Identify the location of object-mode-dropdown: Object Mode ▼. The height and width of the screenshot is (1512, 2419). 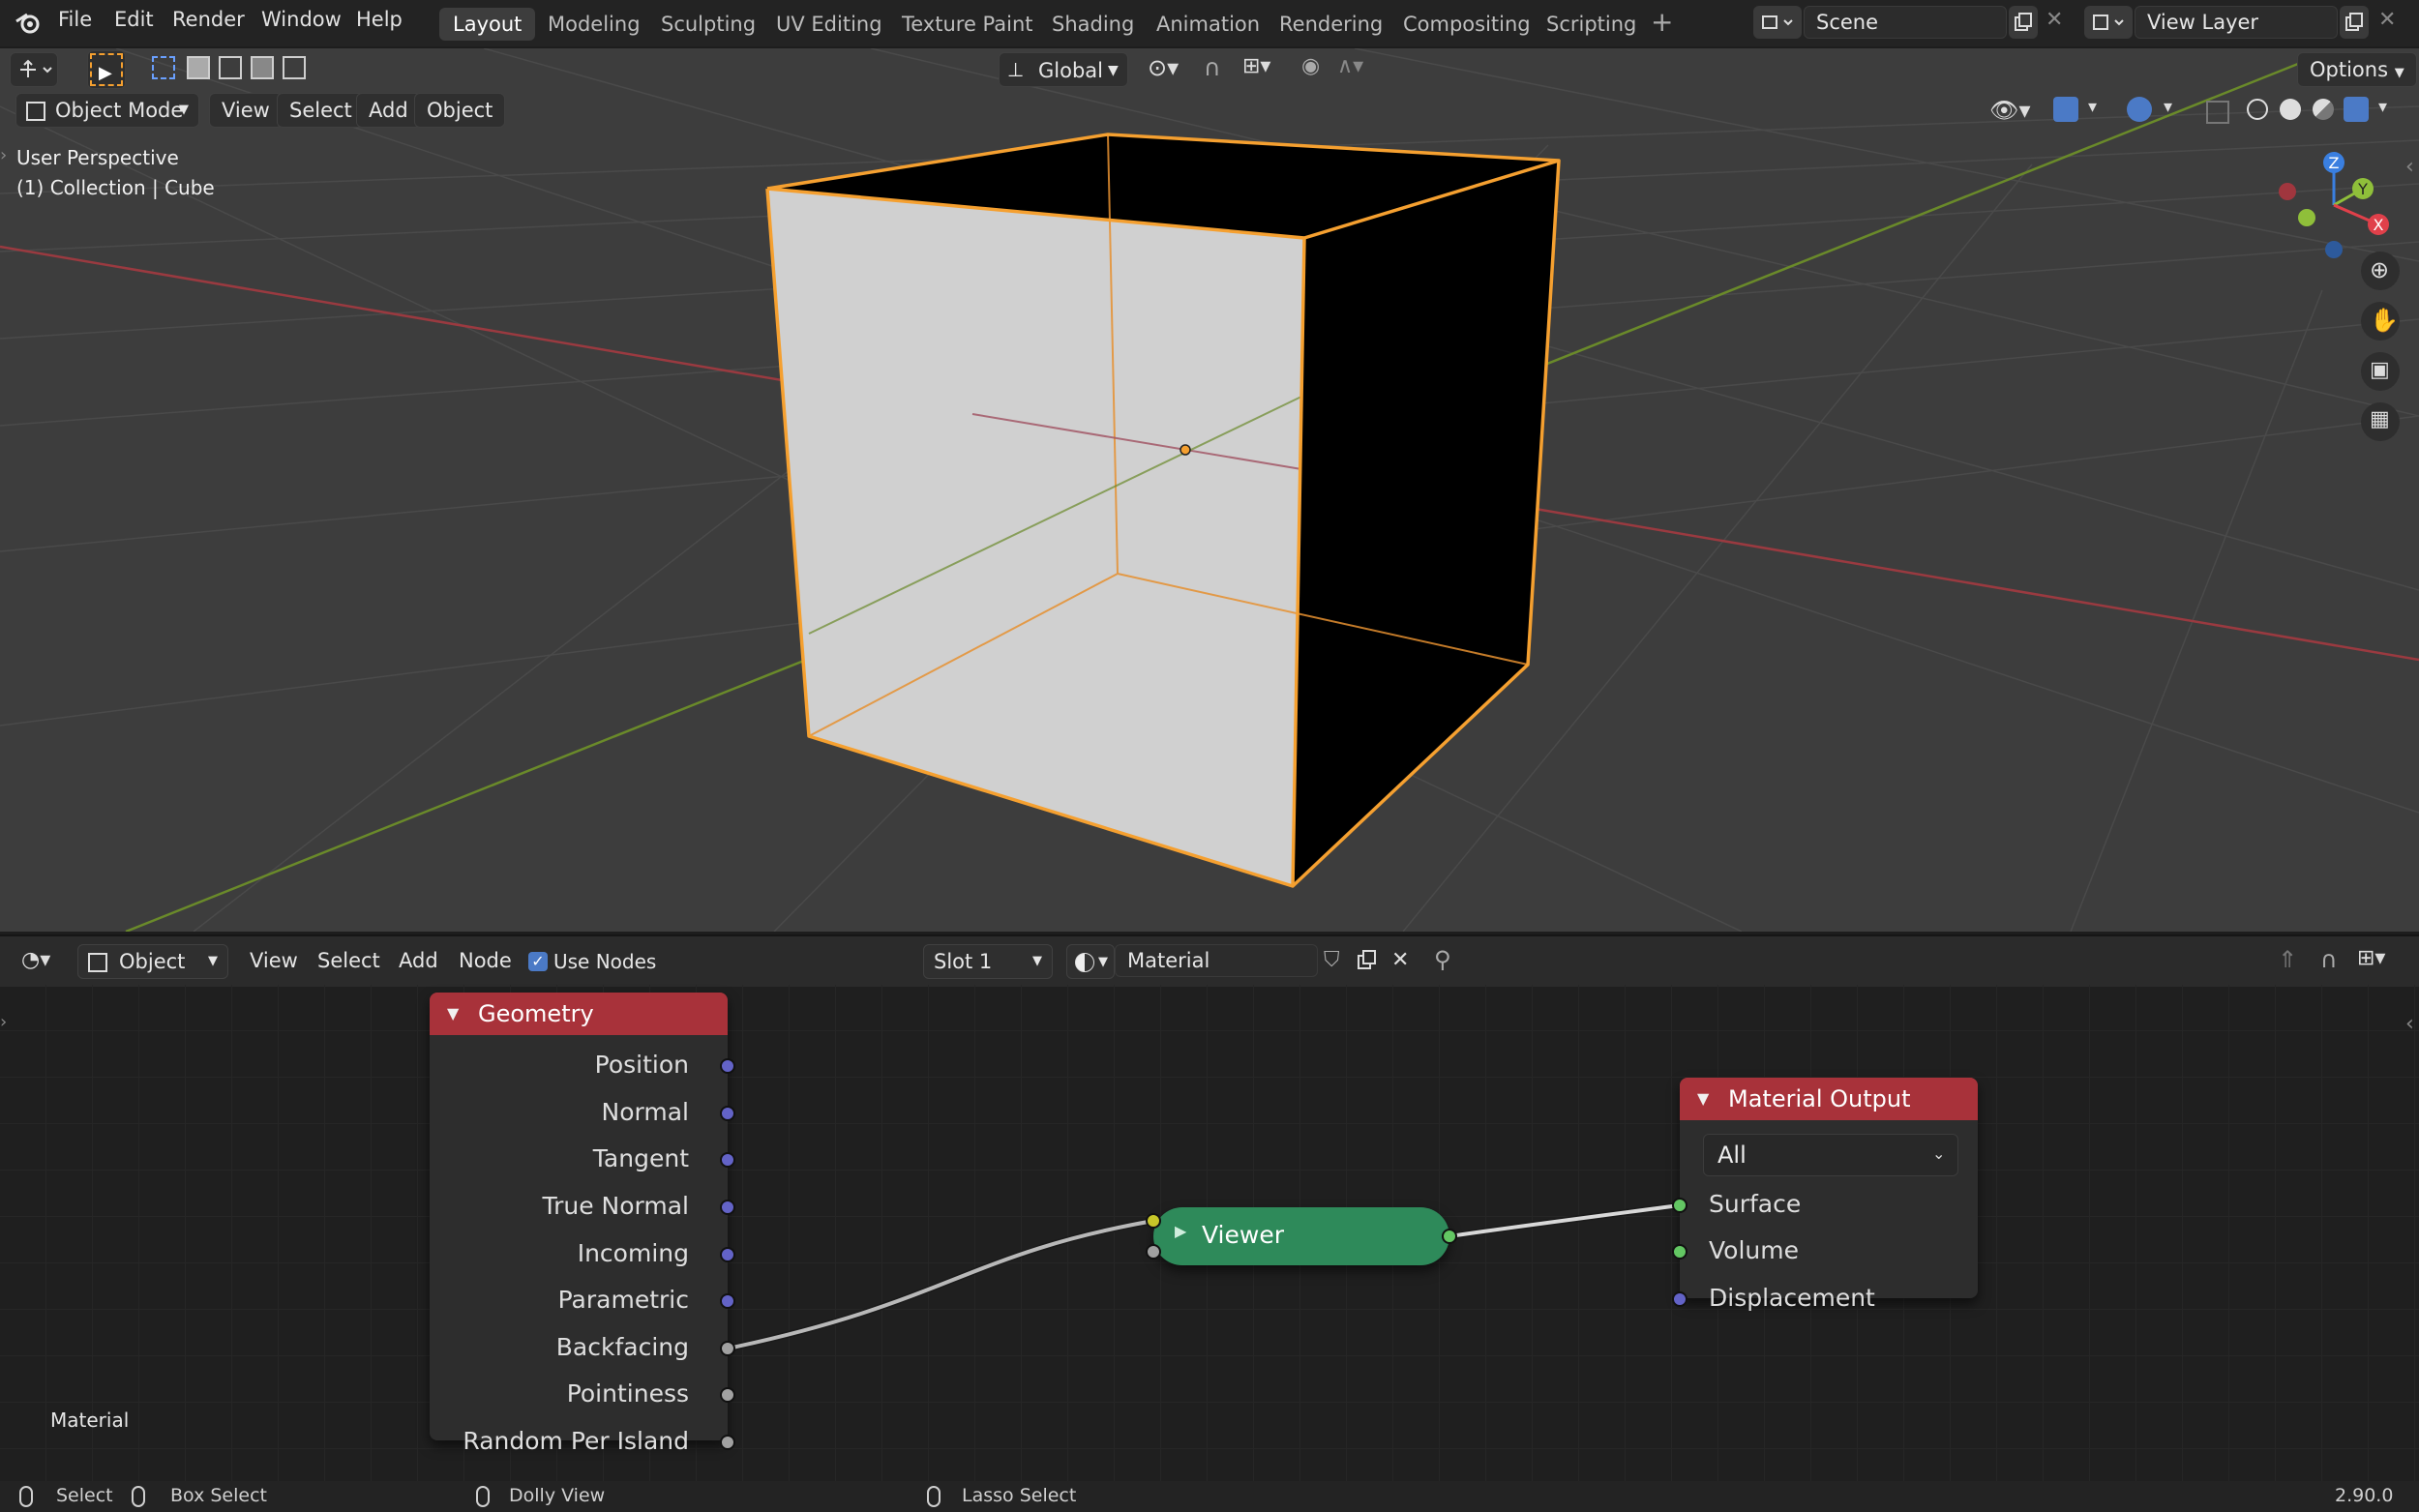
(107, 110).